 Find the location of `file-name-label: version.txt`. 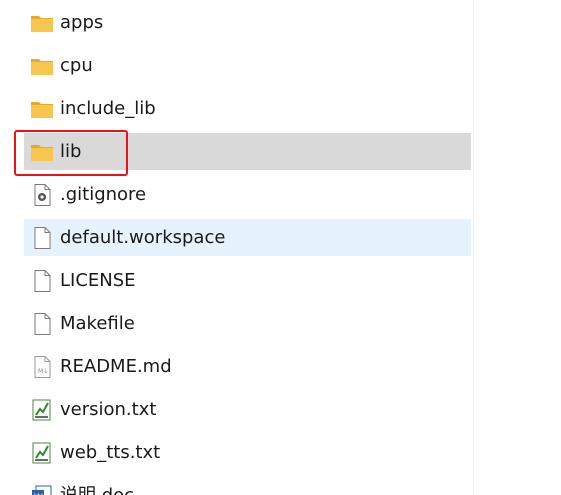

file-name-label: version.txt is located at coordinates (108, 409).